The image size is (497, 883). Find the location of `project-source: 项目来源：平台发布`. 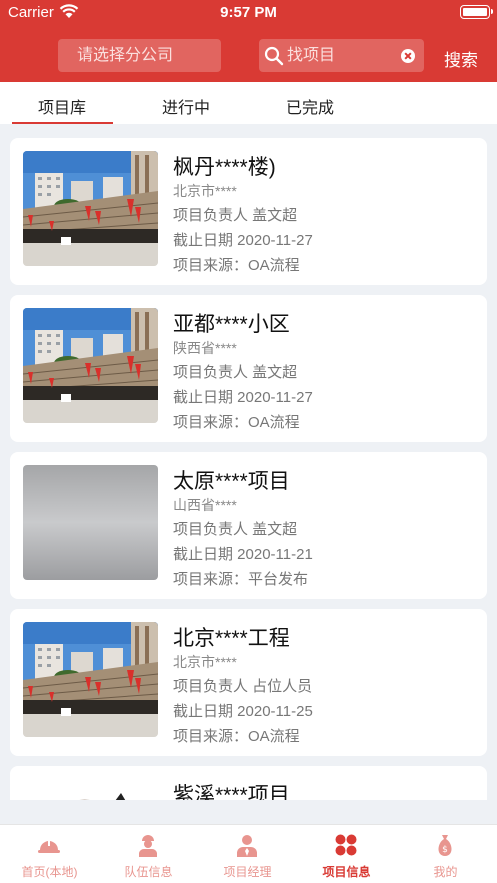

project-source: 项目来源：平台发布 is located at coordinates (241, 579).